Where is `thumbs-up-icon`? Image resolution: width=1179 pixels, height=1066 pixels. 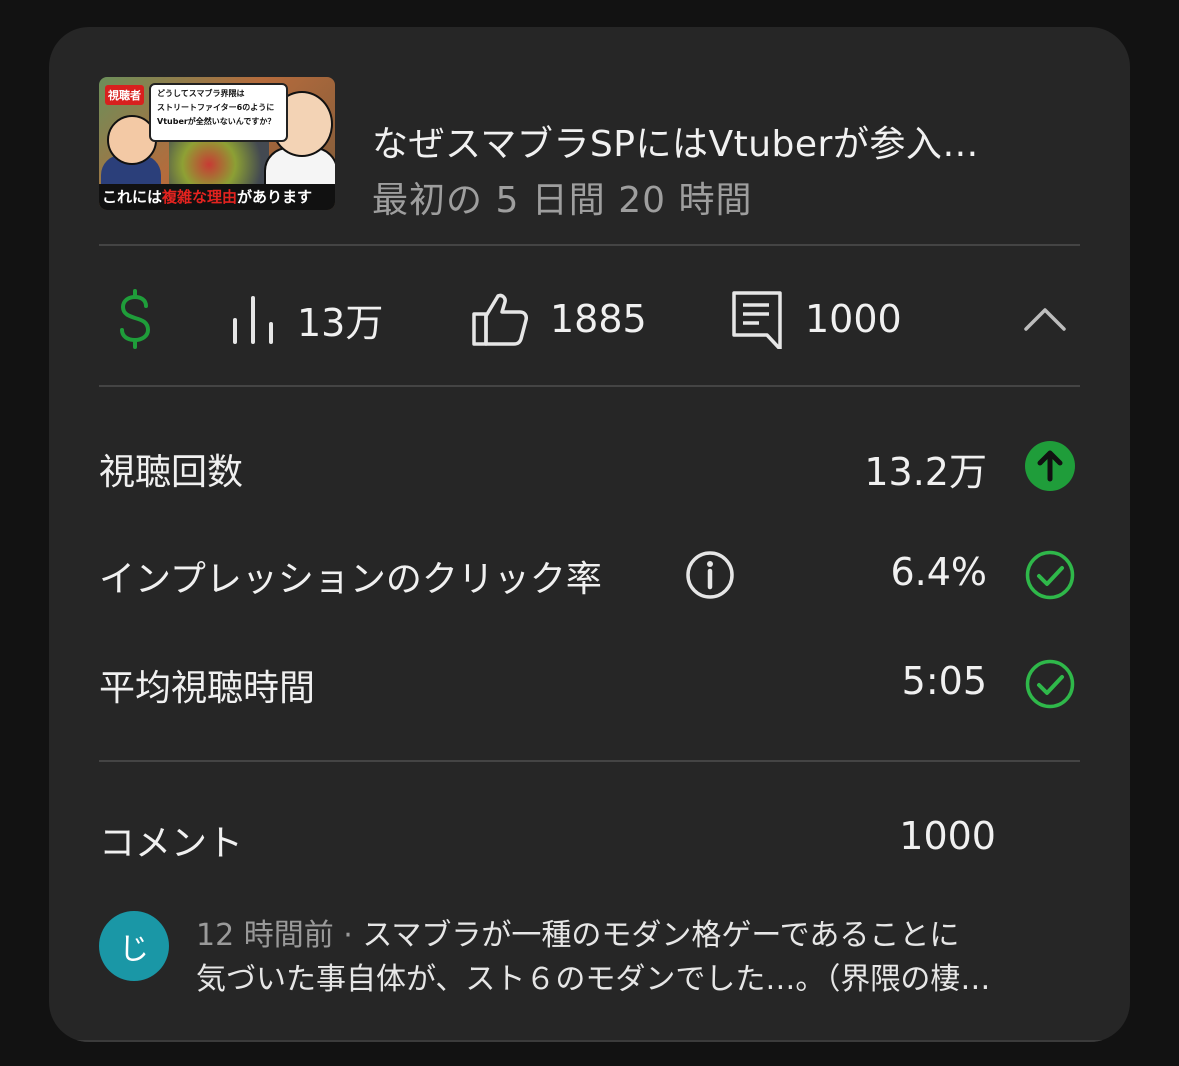
thumbs-up-icon is located at coordinates (500, 319).